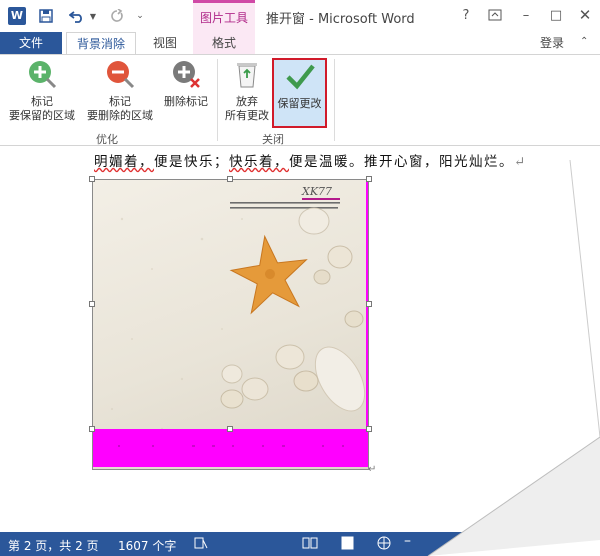 Image resolution: width=600 pixels, height=556 pixels. I want to click on status-bar: 第 2 页，共 2 页 1607 个字 –, so click(300, 544).